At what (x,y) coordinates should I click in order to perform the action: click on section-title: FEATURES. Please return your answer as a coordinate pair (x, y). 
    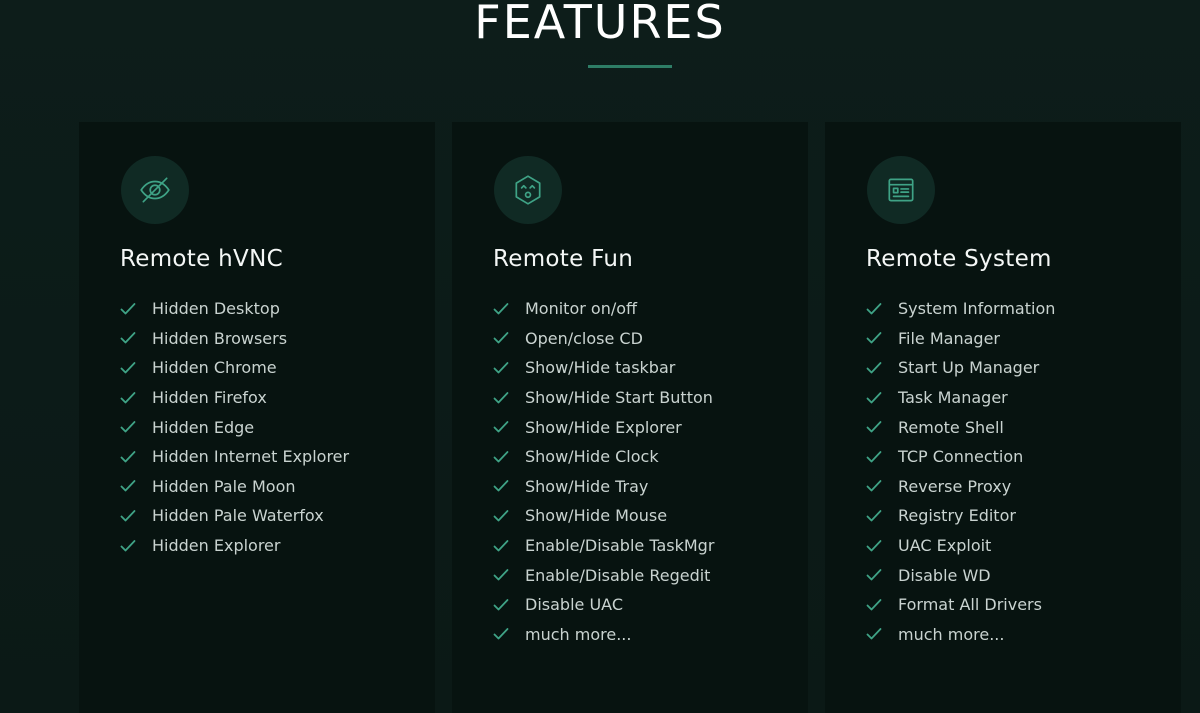
    Looking at the image, I should click on (600, 24).